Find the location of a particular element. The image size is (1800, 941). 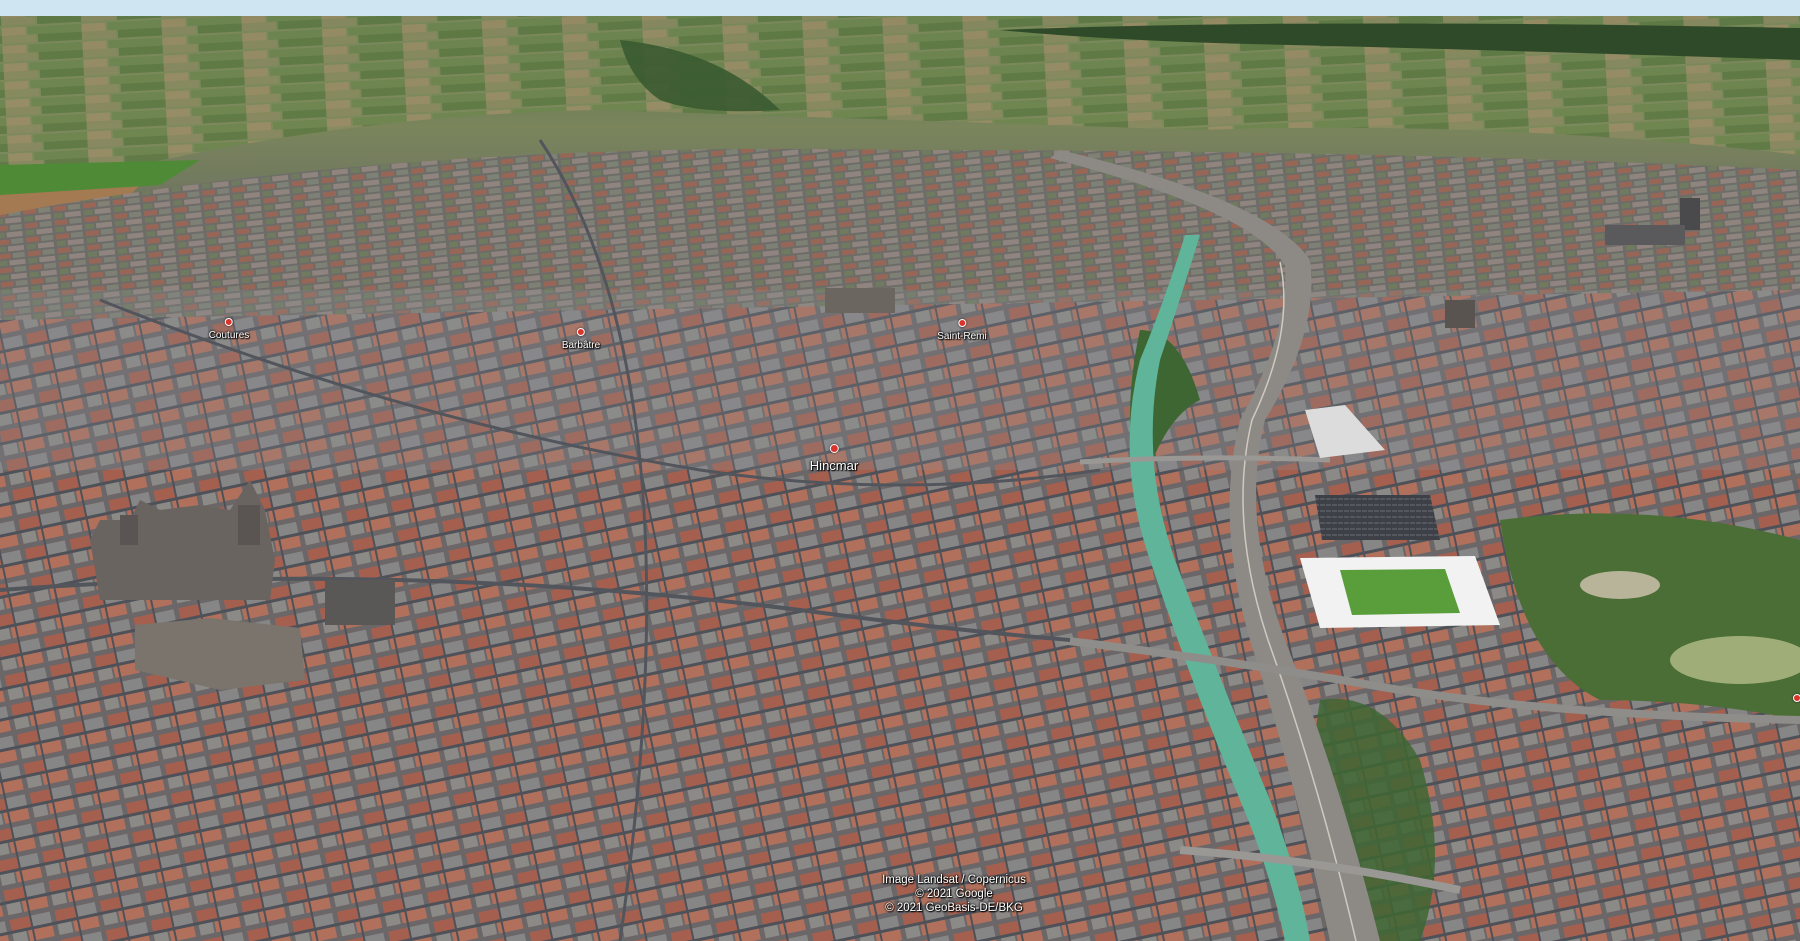

place-marker-couture: Coutures is located at coordinates (229, 329).